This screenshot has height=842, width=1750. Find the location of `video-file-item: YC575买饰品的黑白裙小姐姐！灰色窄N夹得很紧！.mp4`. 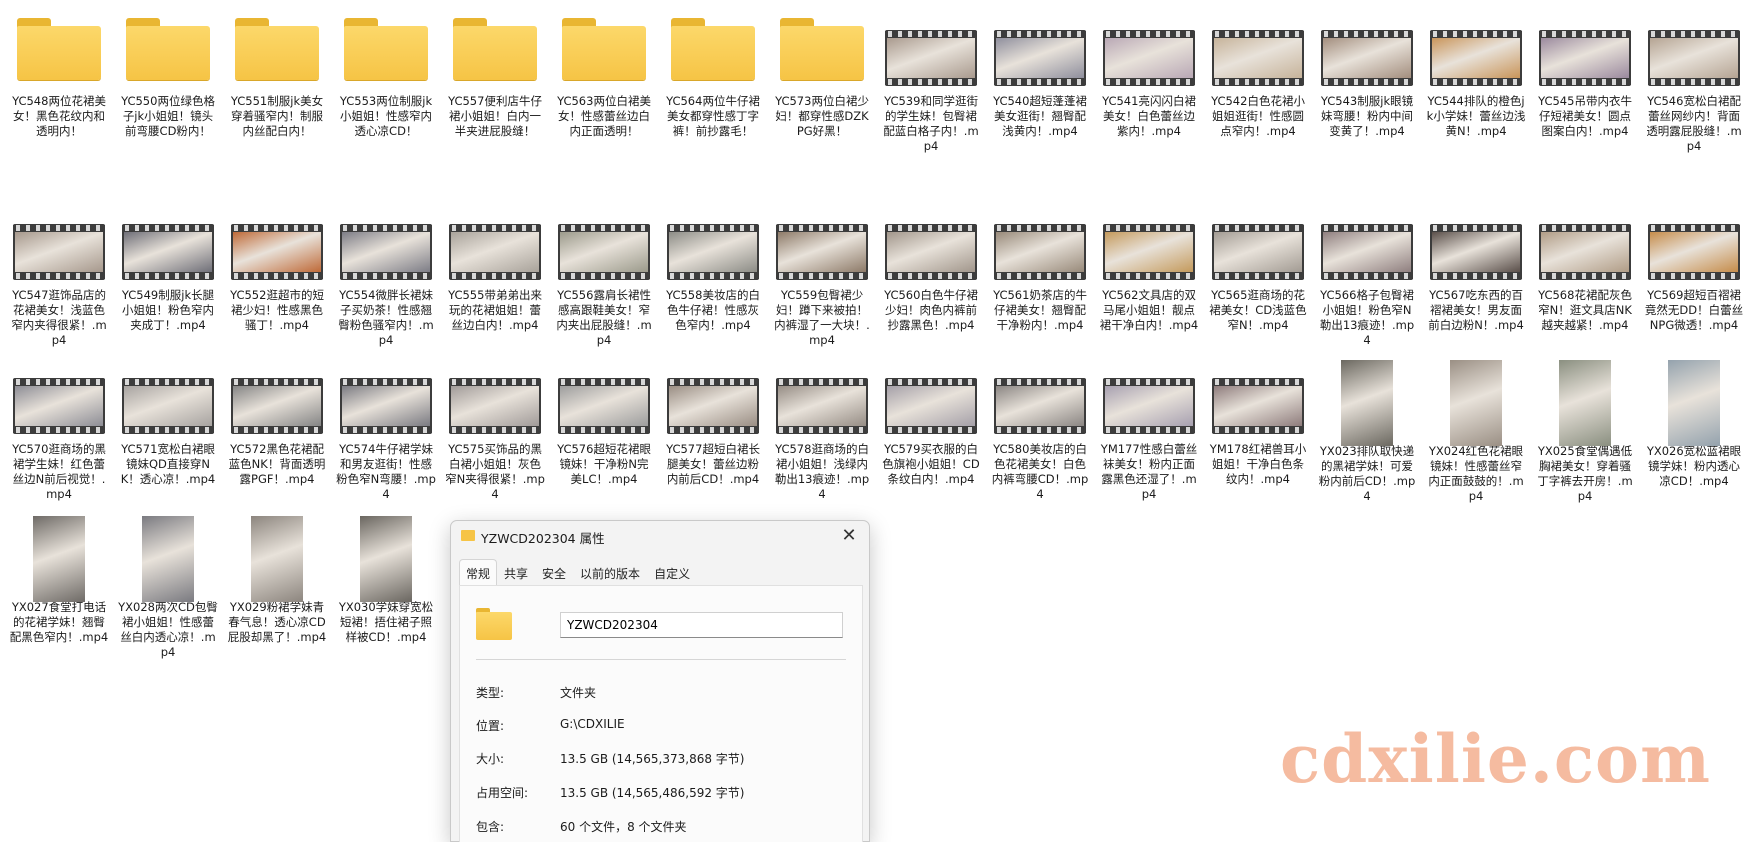

video-file-item: YC575买饰品的黑白裙小姐姐！灰色窄N夹得很紧！.mp4 is located at coordinates (495, 431).